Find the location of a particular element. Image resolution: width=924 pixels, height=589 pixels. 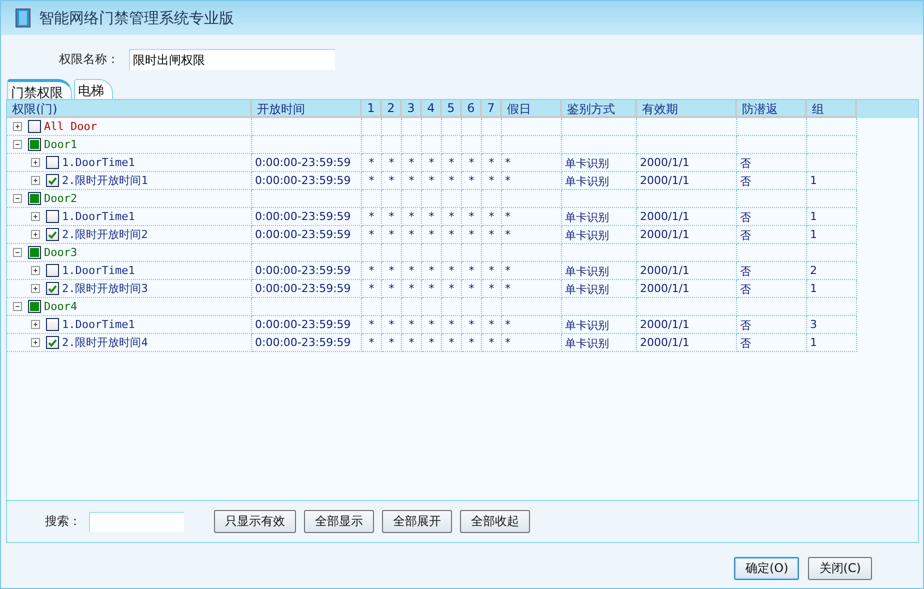

column-header: 有效期 is located at coordinates (687, 109).